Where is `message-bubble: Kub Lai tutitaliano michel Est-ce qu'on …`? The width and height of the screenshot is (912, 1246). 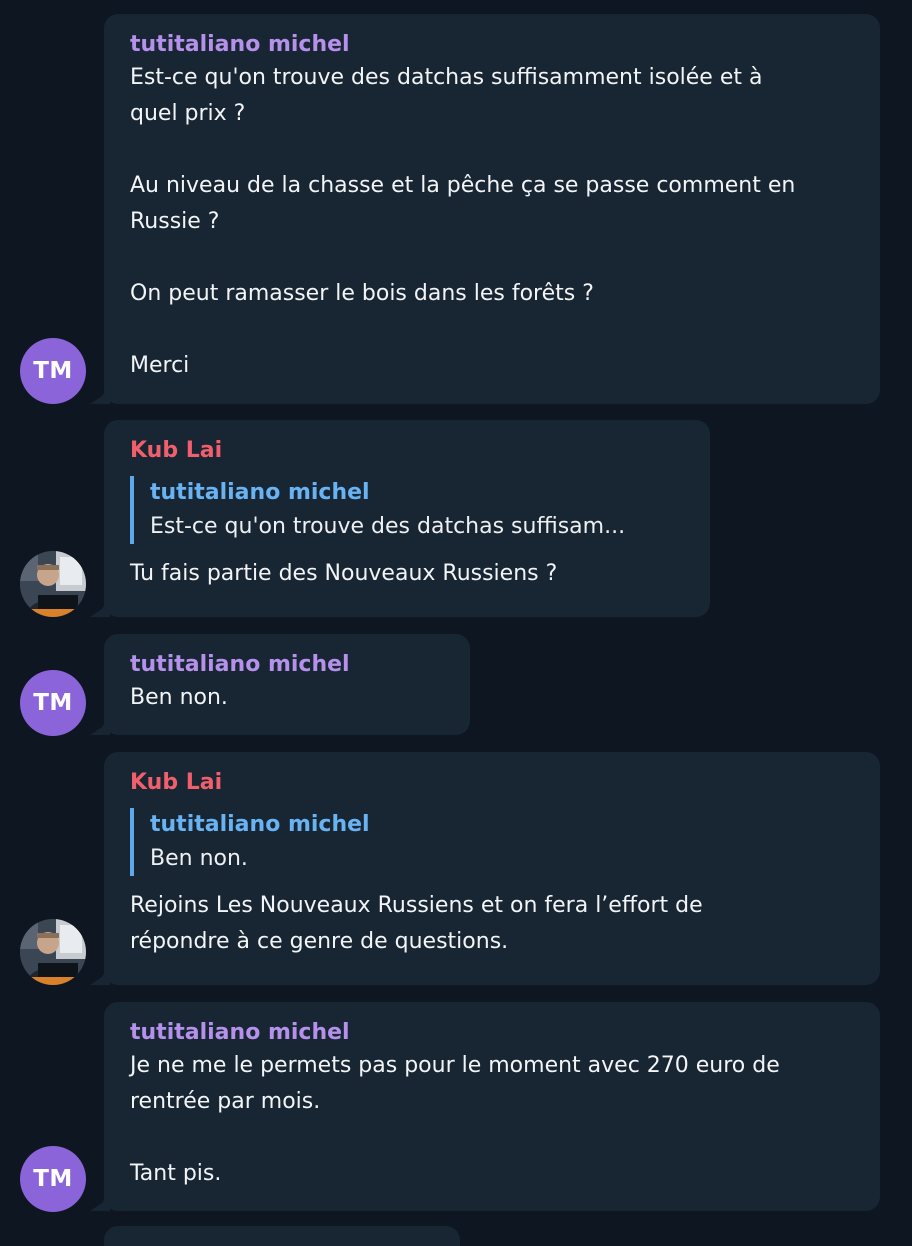
message-bubble: Kub Lai tutitaliano michel Est-ce qu'on … is located at coordinates (407, 518).